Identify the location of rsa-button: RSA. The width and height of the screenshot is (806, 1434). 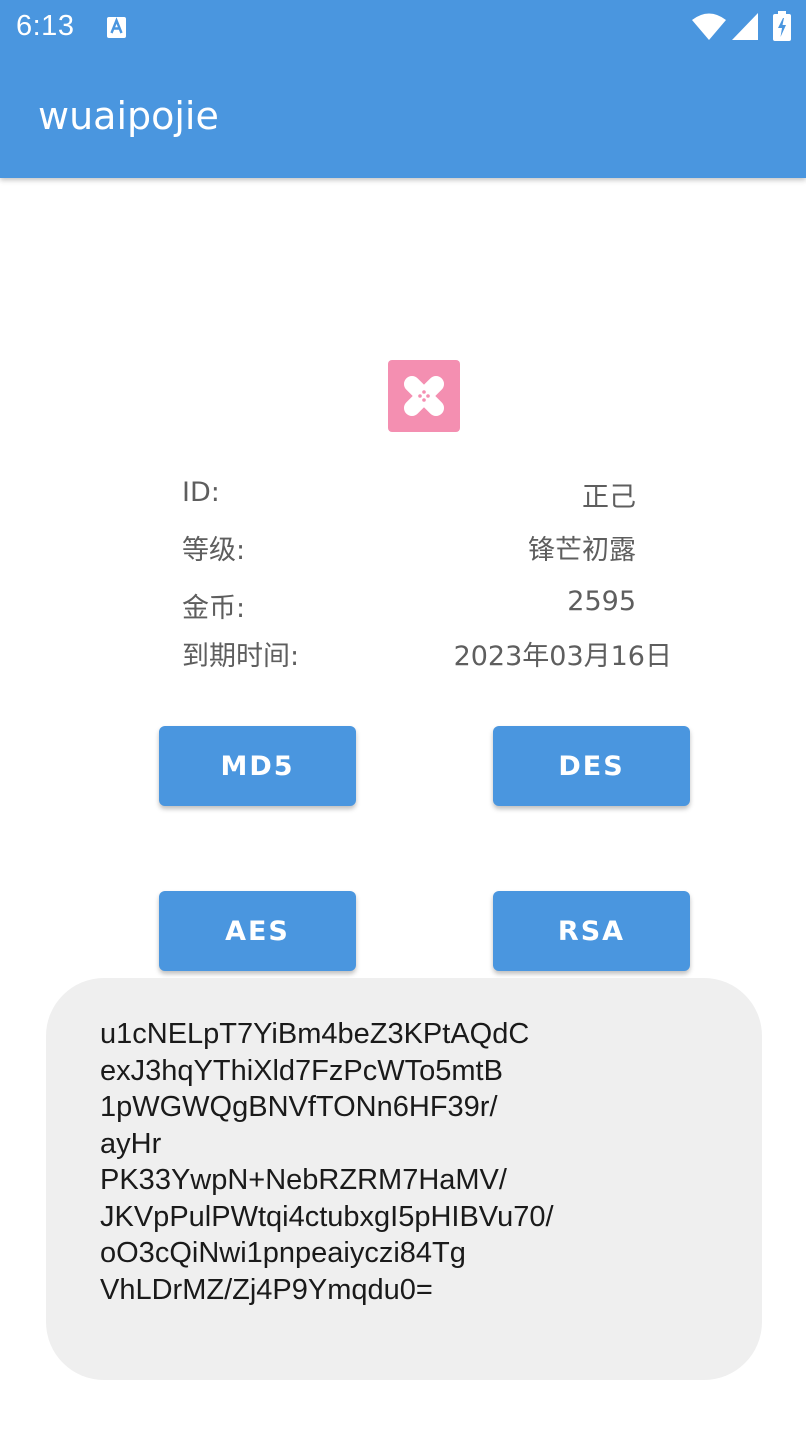
(591, 931).